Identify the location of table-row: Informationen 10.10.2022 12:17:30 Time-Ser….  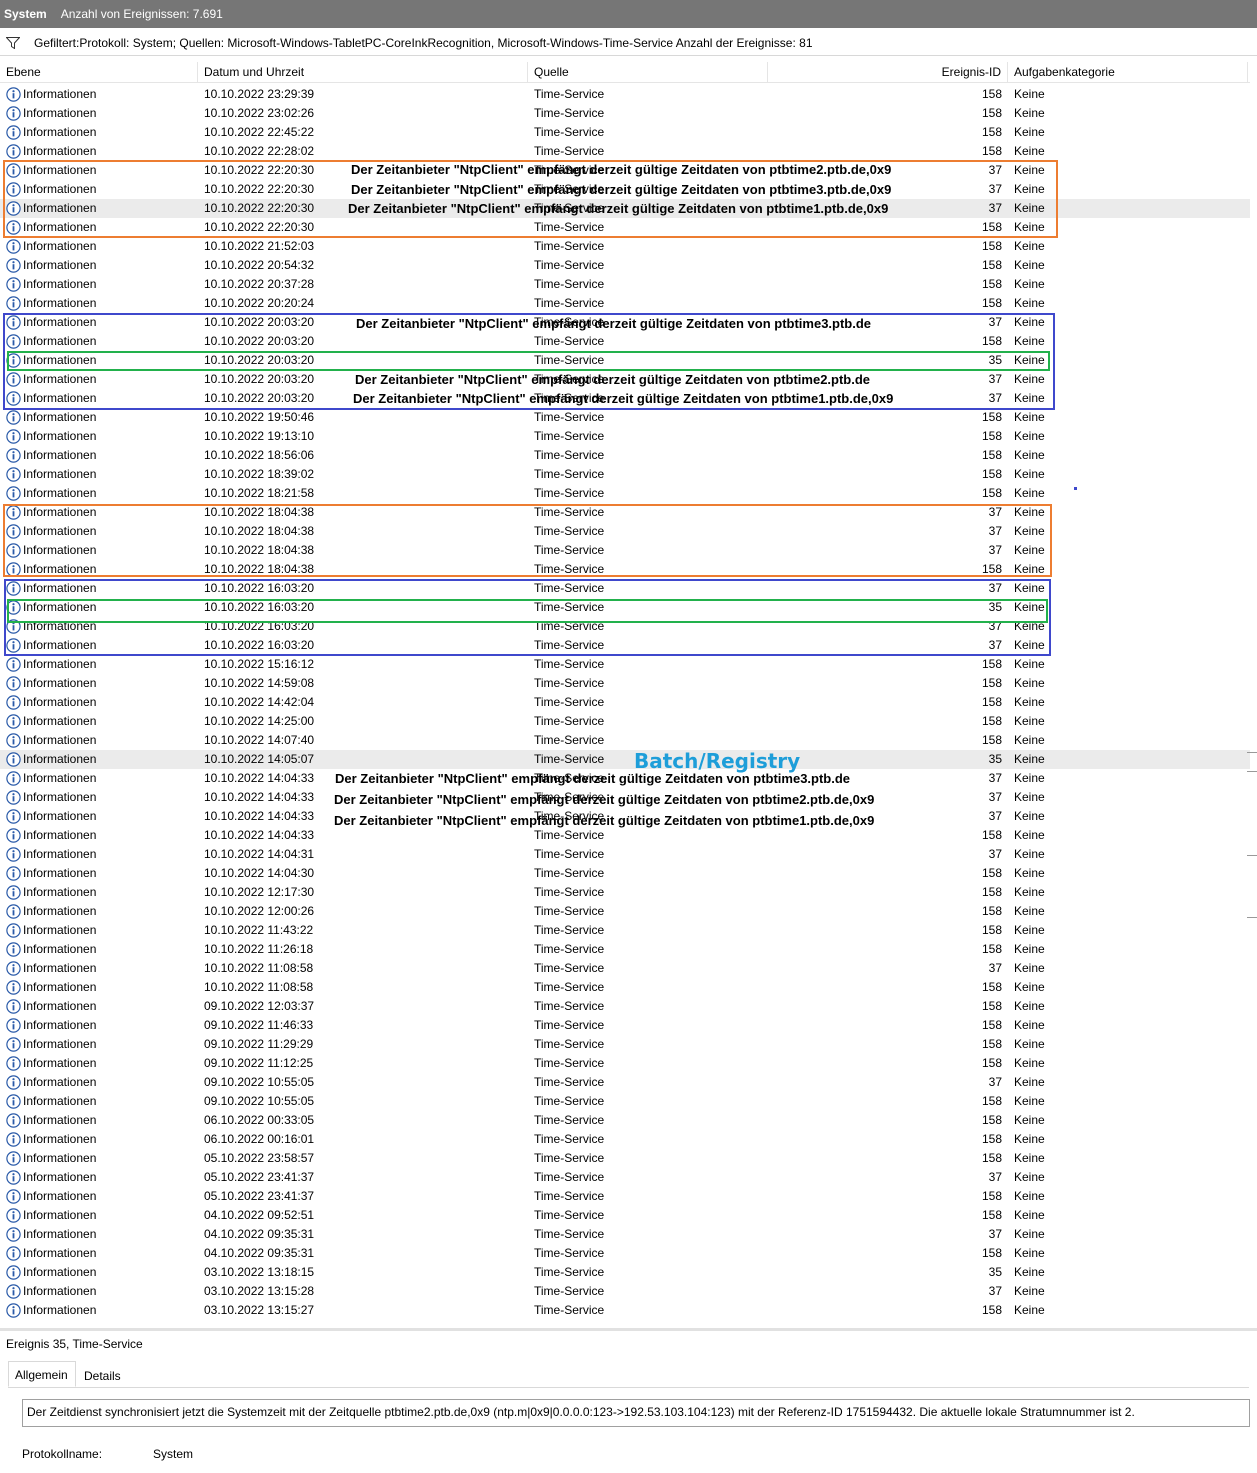
(625, 892).